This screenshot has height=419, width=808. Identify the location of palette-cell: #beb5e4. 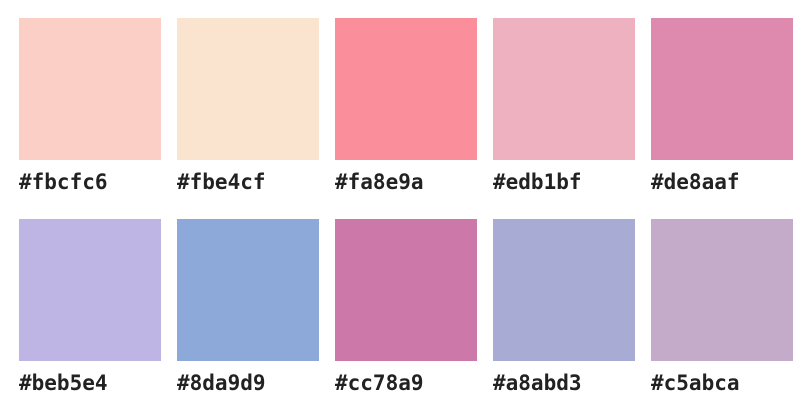
(90, 307).